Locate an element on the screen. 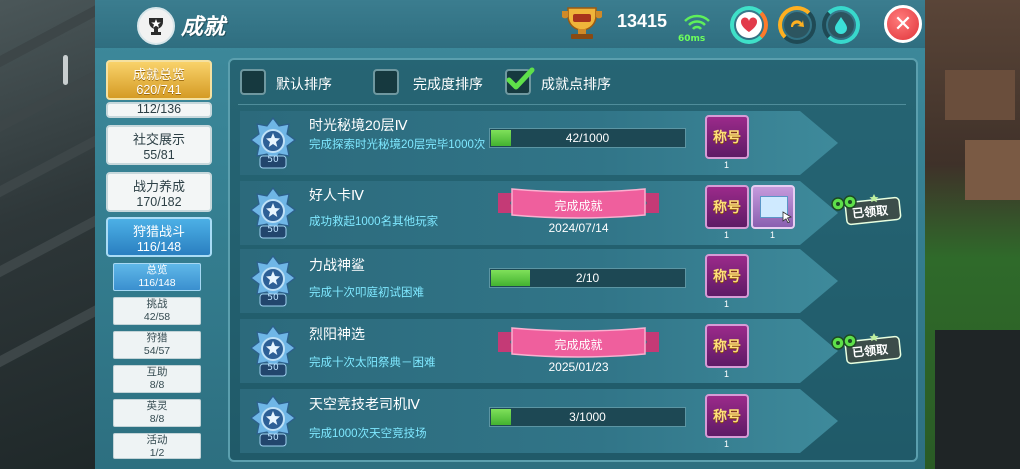 The width and height of the screenshot is (1020, 469). scene-background-left is located at coordinates (57, 234).